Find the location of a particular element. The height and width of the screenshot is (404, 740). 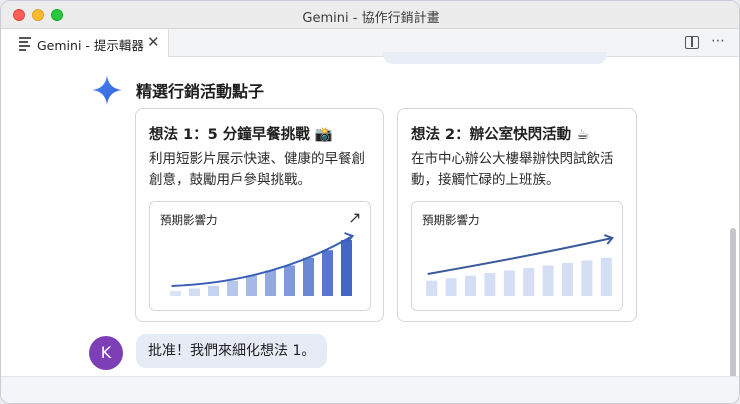

user-message: 批准！我們來細化想法 1。 is located at coordinates (232, 351).